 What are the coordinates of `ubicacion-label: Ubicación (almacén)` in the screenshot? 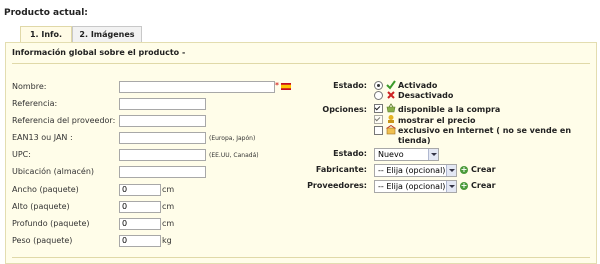 It's located at (53, 171).